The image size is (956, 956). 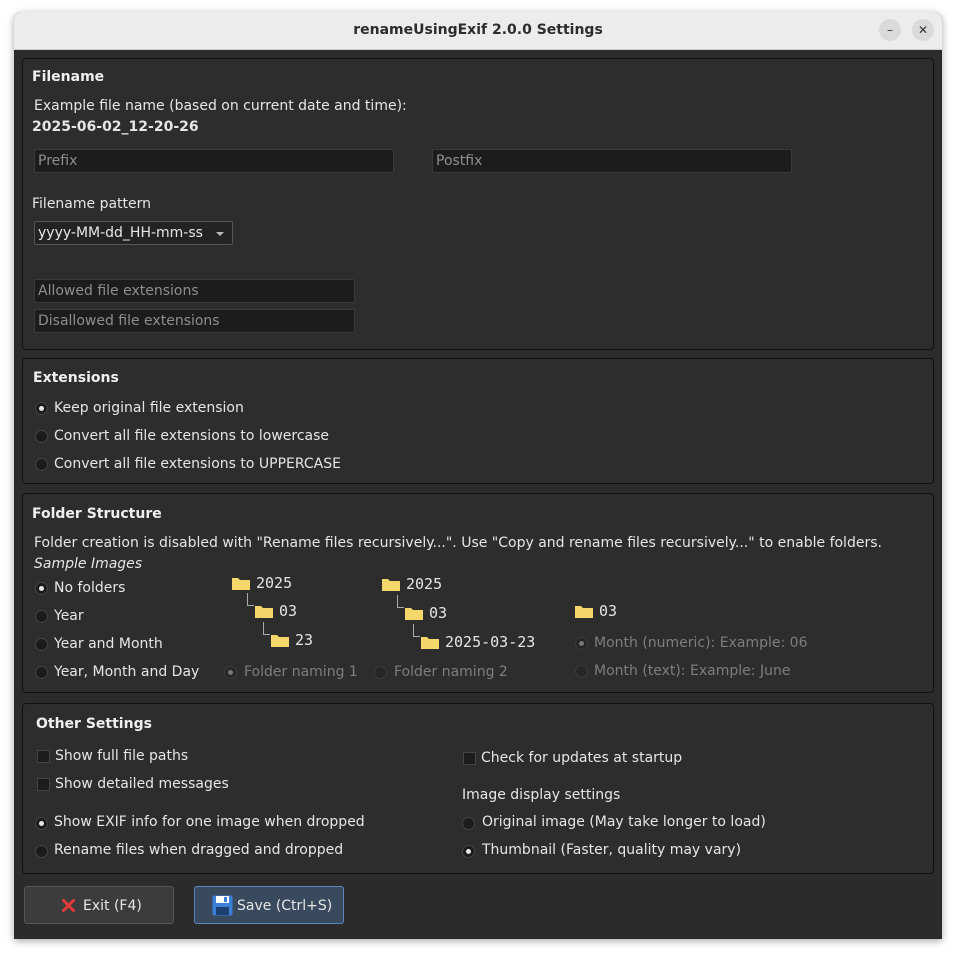 I want to click on window-title: renameUsingExif 2.0.0 Settings, so click(x=478, y=30).